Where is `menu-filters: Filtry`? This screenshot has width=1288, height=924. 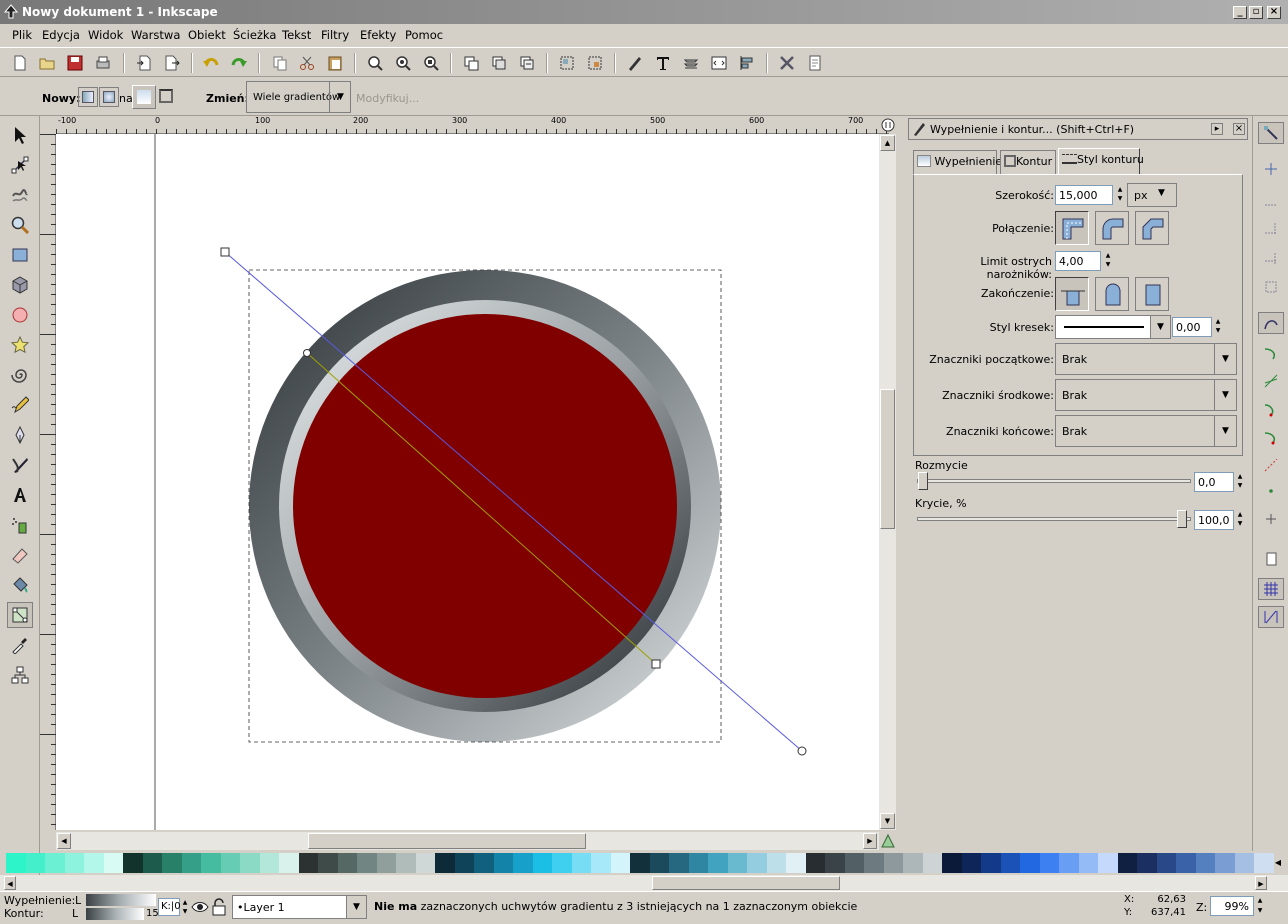 menu-filters: Filtry is located at coordinates (335, 35).